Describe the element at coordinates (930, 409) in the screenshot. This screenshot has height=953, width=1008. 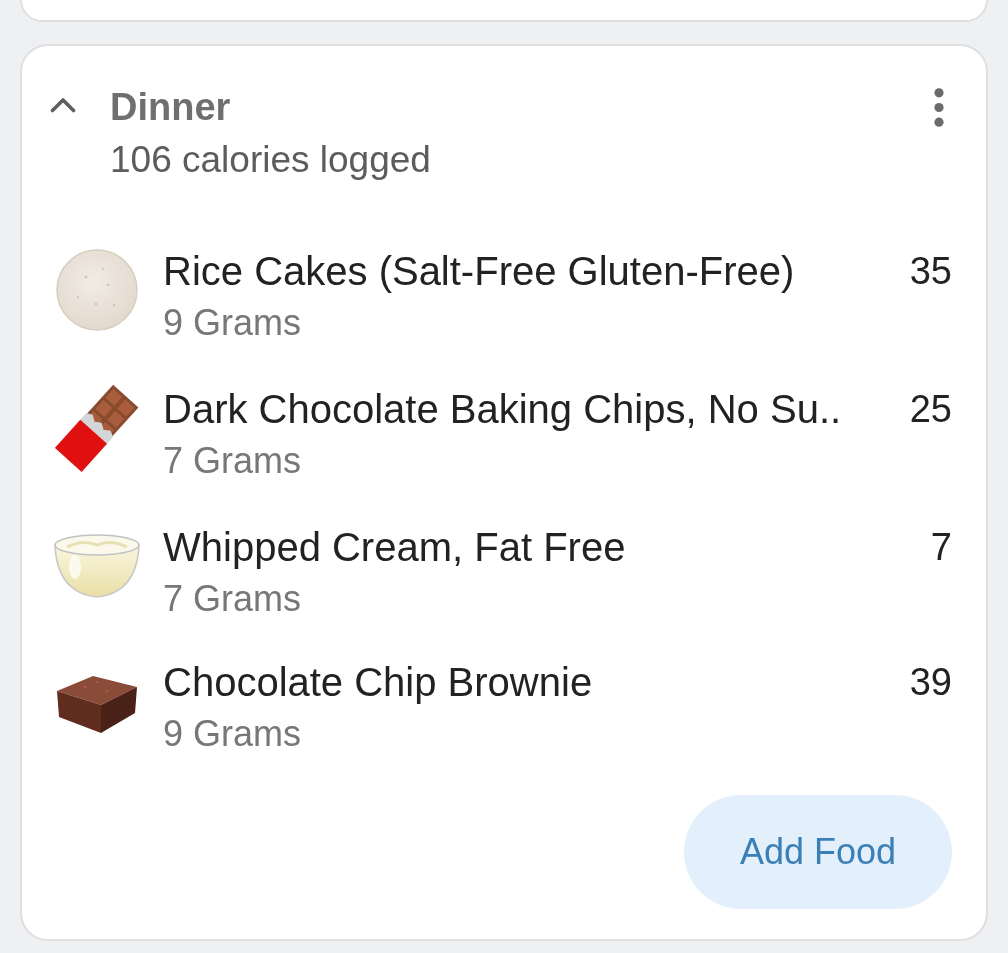
I see `calorie-count: 25` at that location.